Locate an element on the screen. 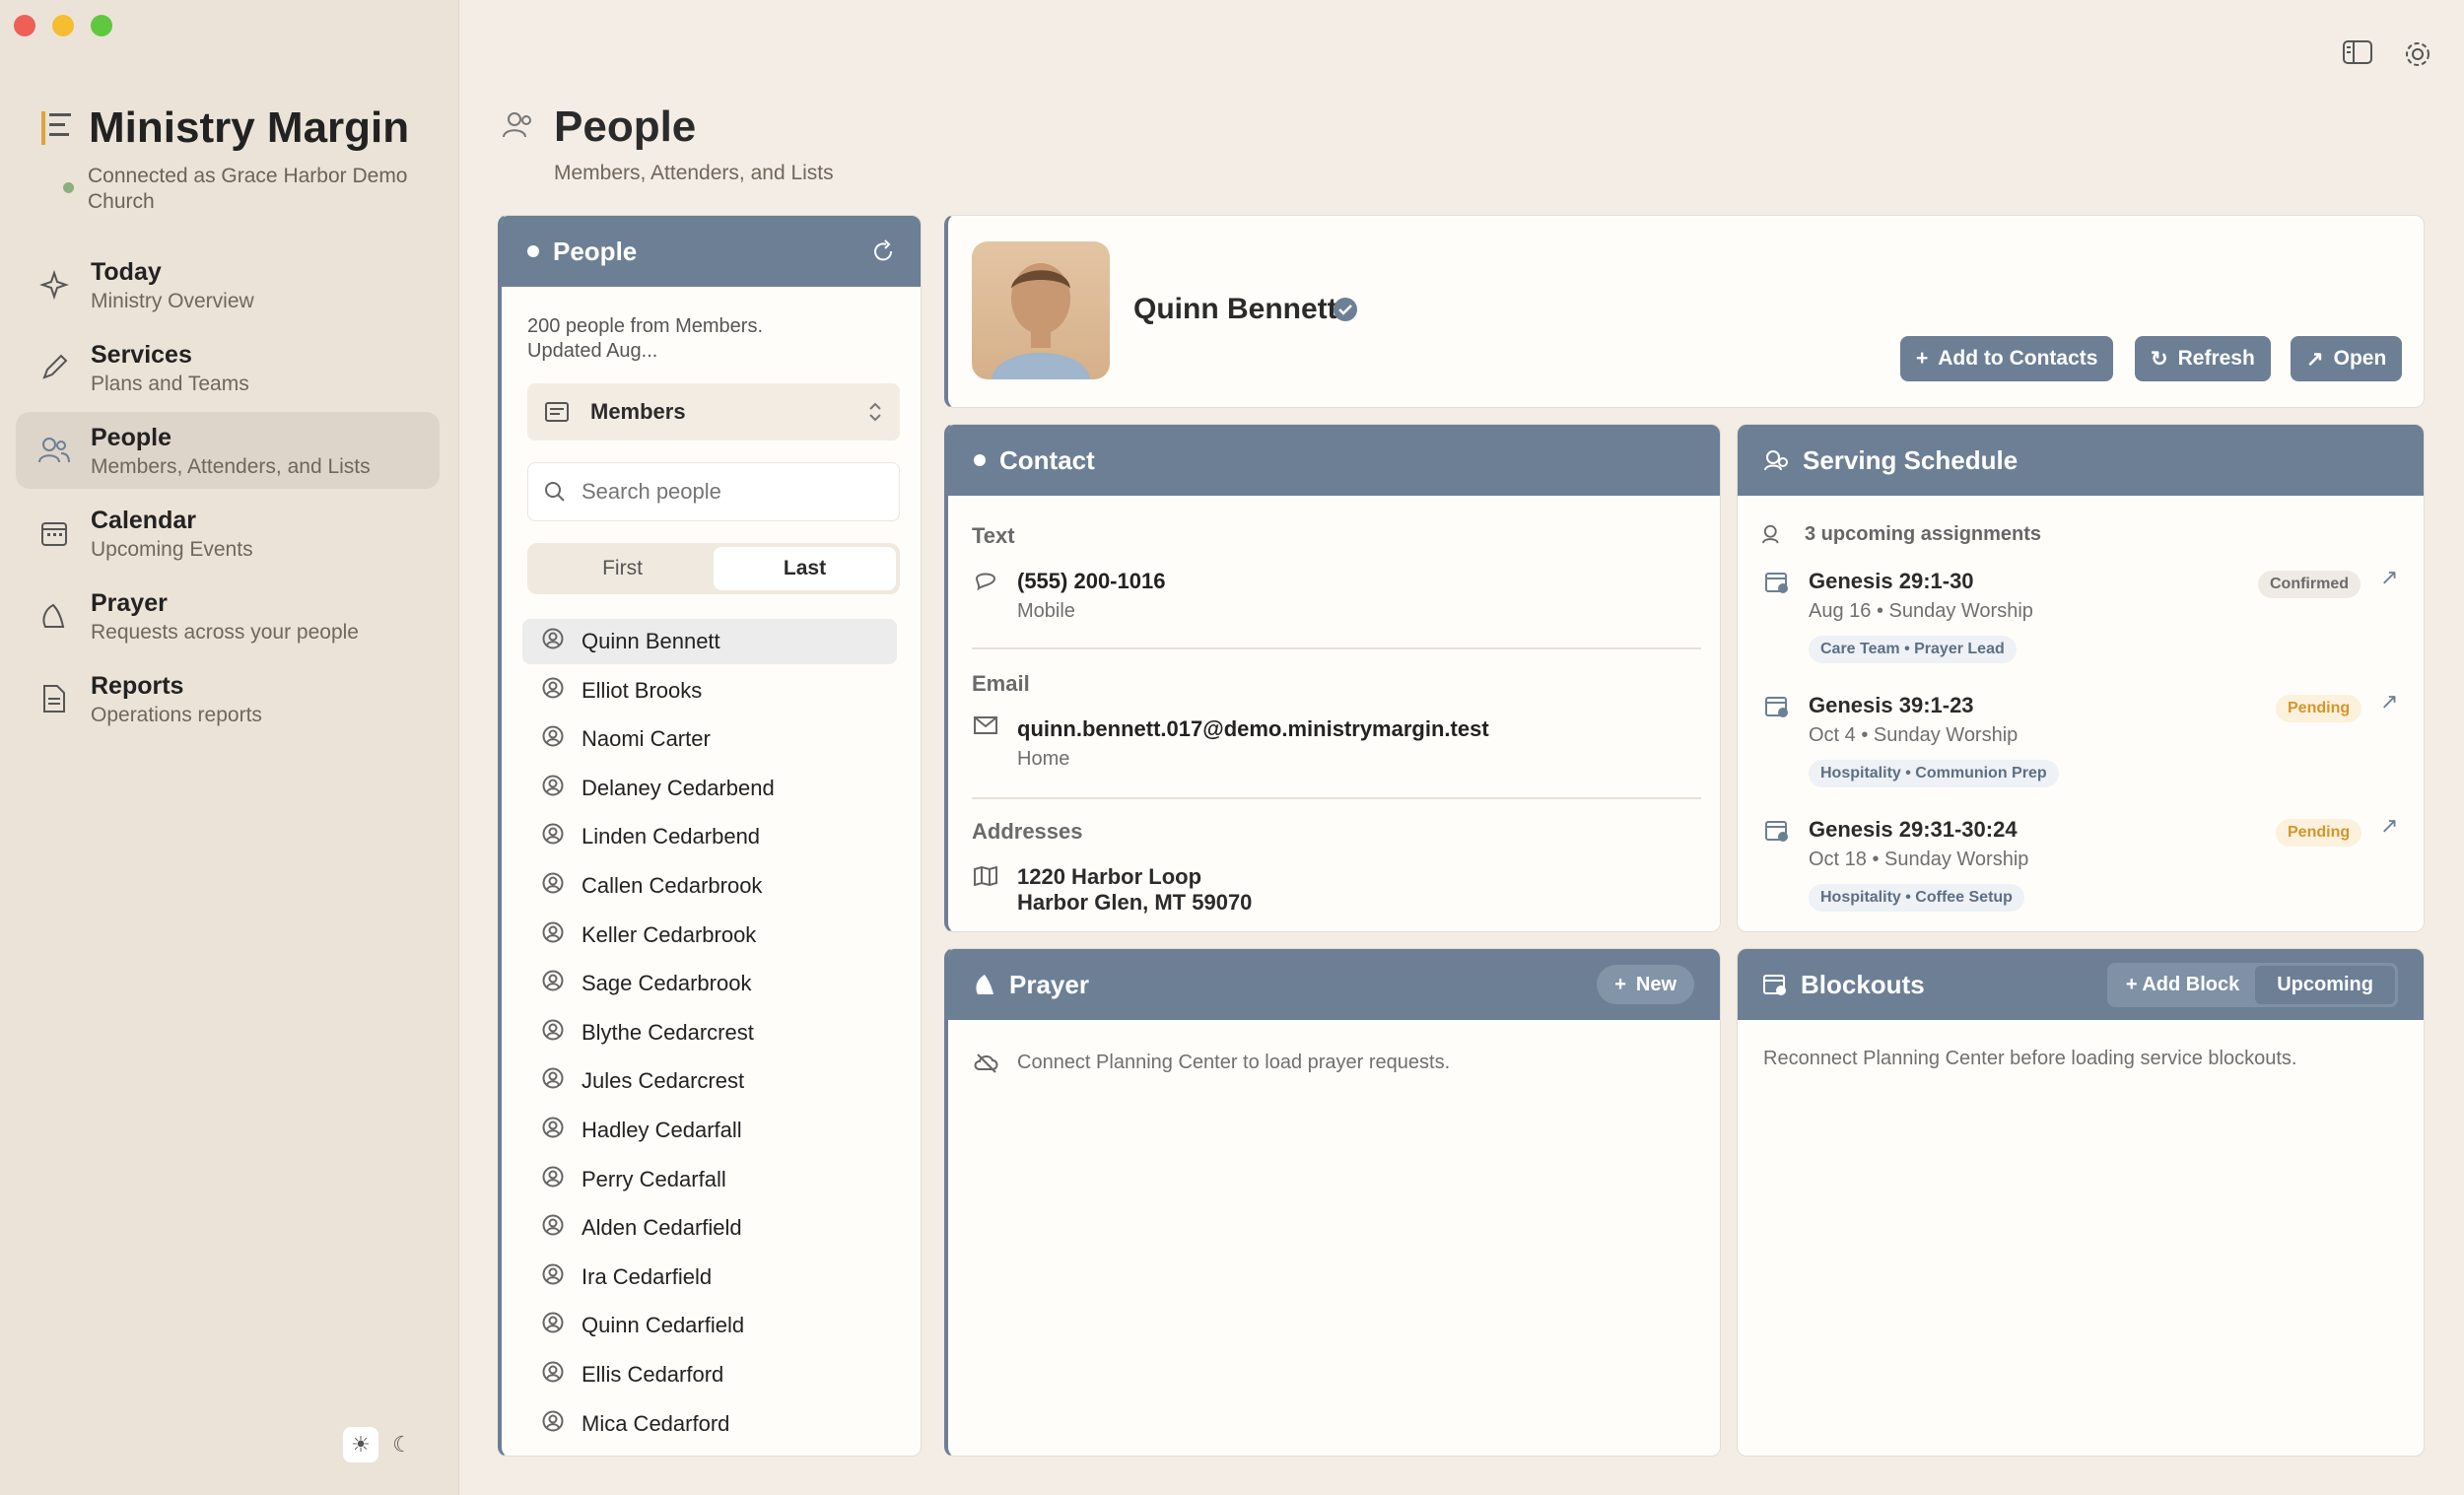 Image resolution: width=2464 pixels, height=1495 pixels. team-badge: Care Team • Prayer Lead is located at coordinates (1913, 649).